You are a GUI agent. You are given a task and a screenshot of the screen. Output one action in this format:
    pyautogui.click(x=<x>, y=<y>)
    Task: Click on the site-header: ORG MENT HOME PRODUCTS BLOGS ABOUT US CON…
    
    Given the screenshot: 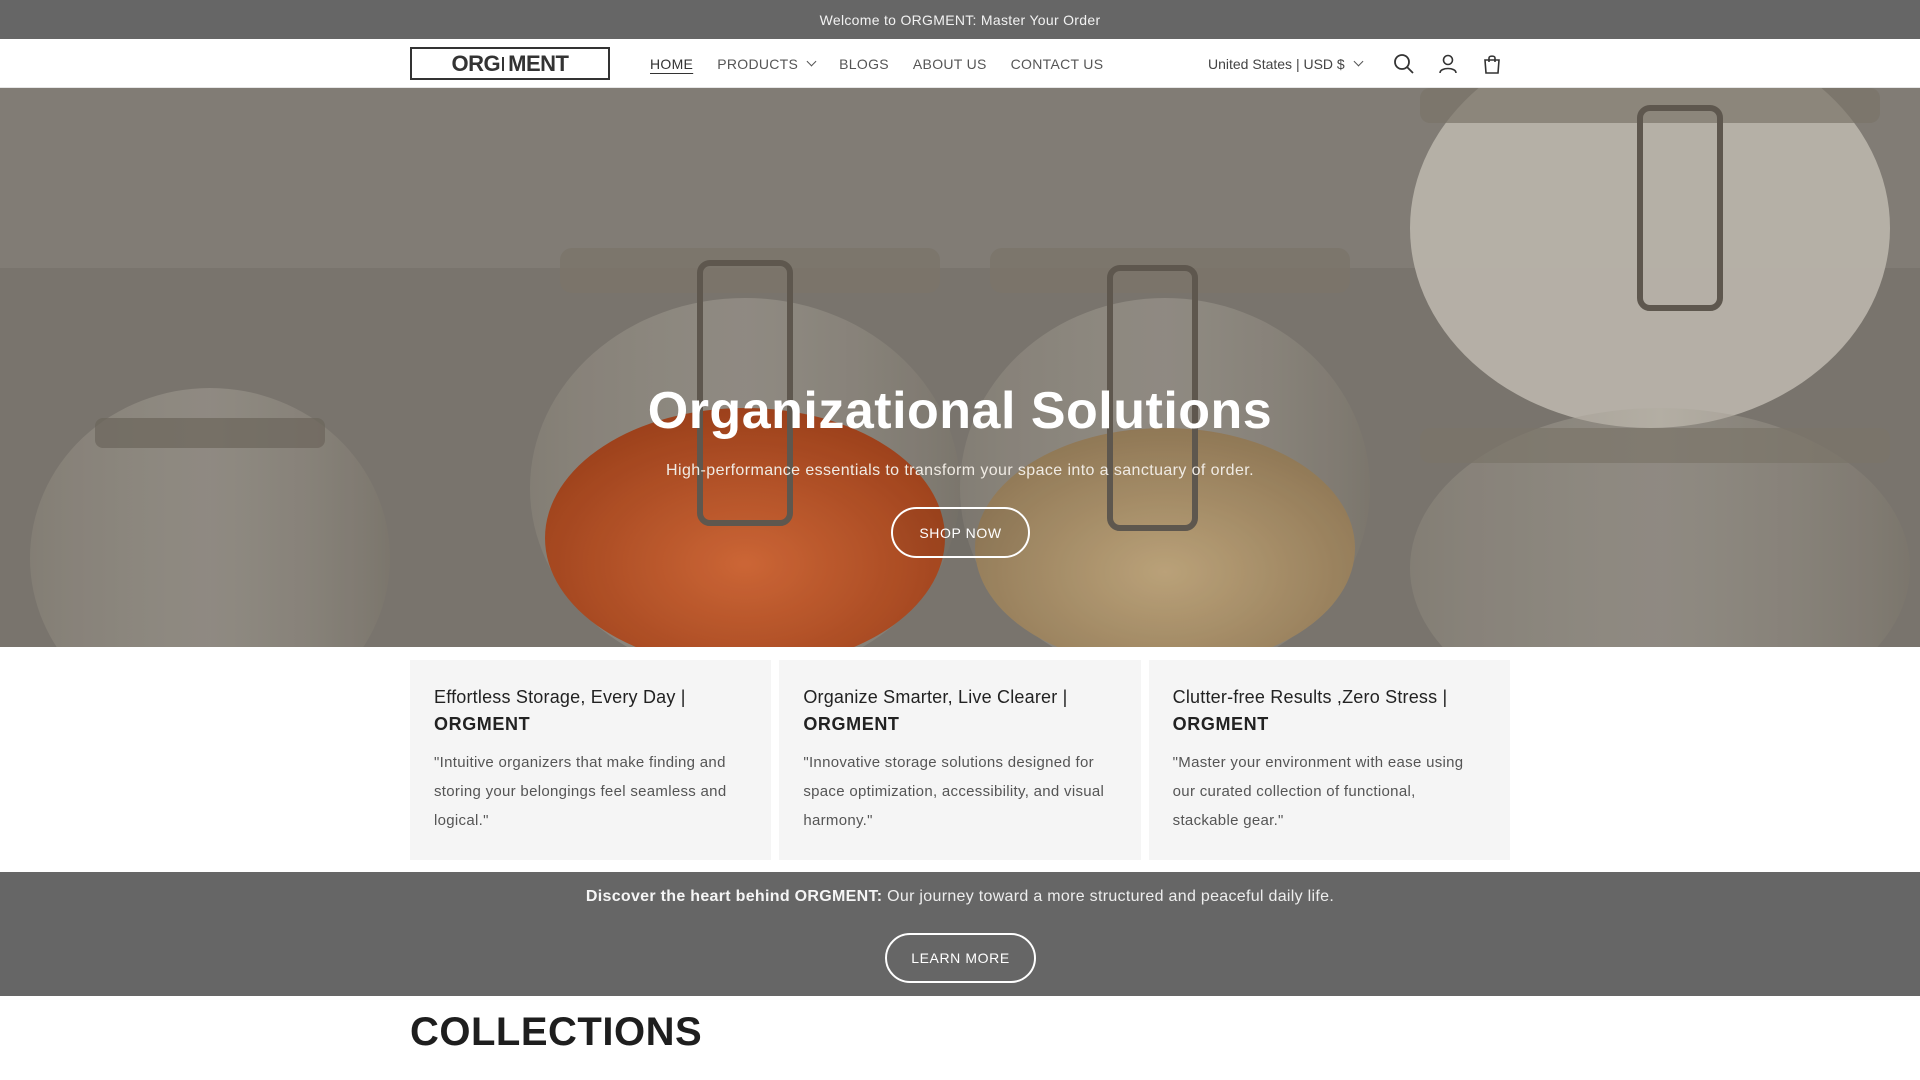 What is the action you would take?
    pyautogui.click(x=960, y=63)
    